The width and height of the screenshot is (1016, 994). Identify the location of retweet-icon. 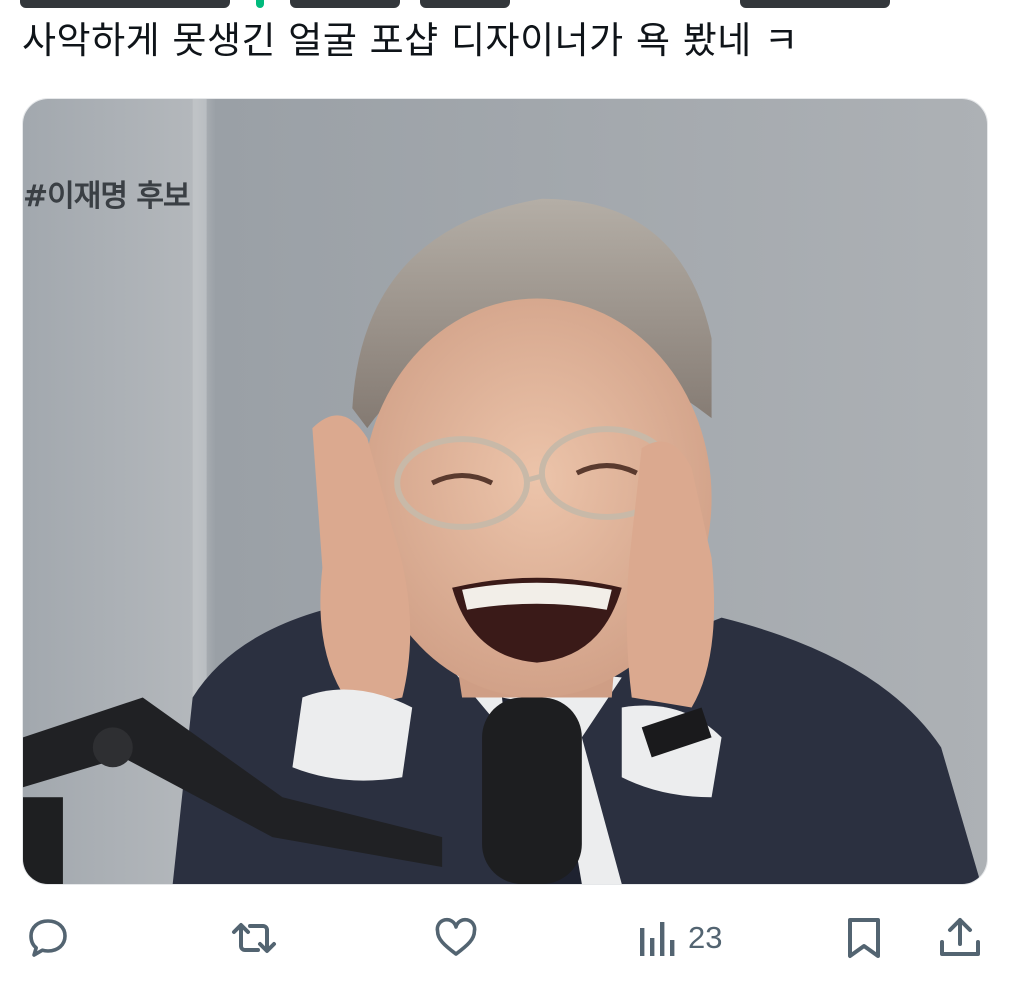
(254, 938).